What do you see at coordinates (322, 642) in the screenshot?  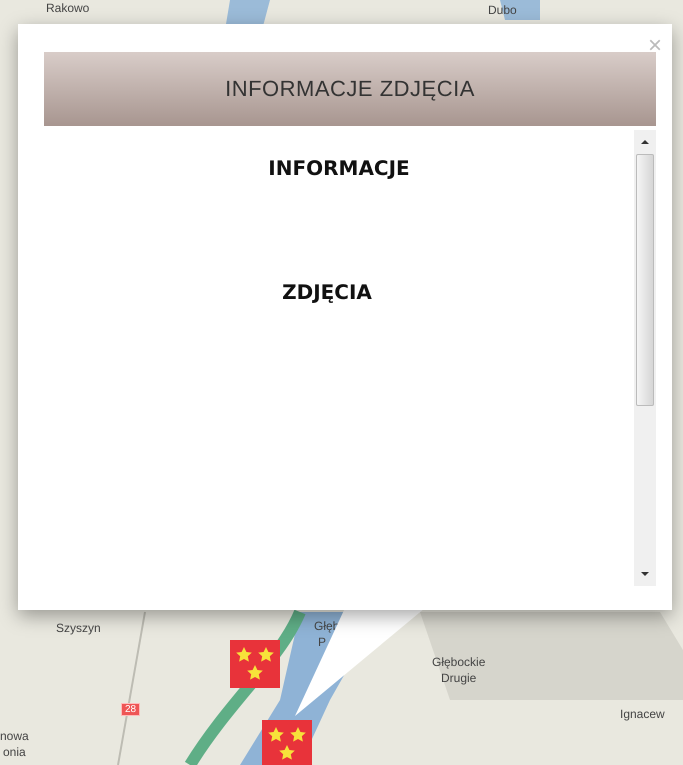 I see `place-label: P` at bounding box center [322, 642].